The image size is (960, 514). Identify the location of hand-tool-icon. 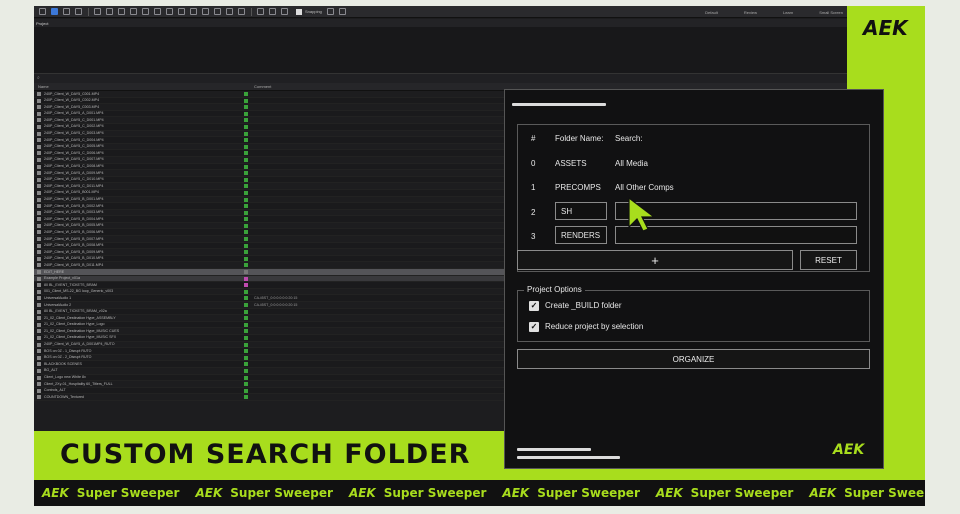
(66, 11).